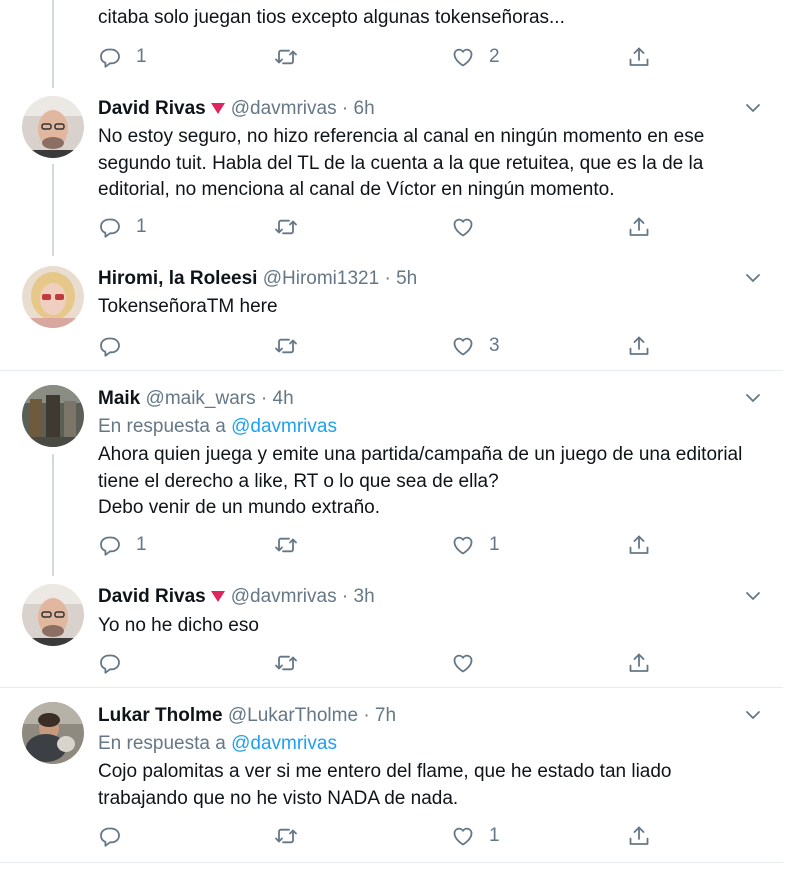  I want to click on like-count: 1, so click(494, 835).